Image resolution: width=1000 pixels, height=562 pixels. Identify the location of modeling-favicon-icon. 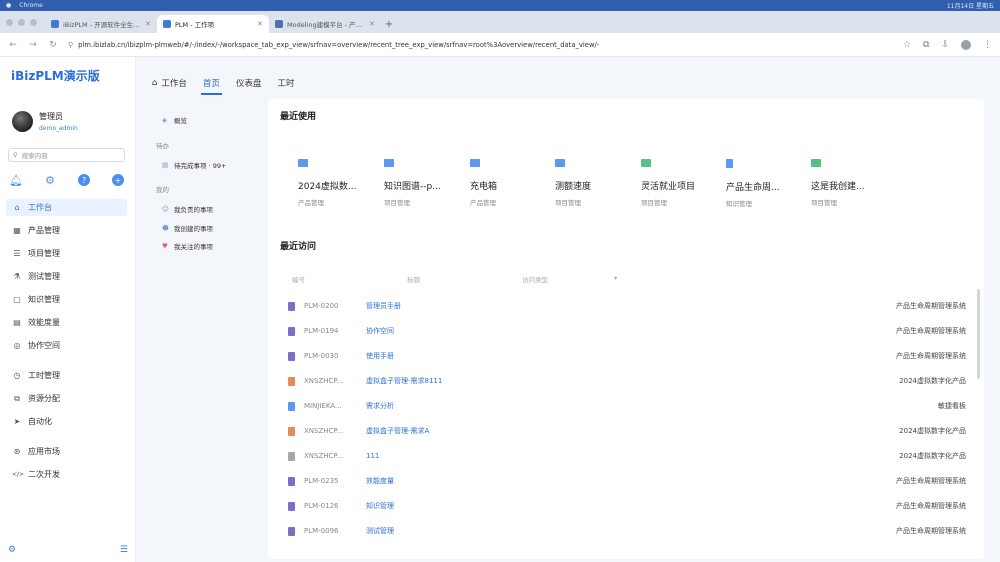
(279, 24).